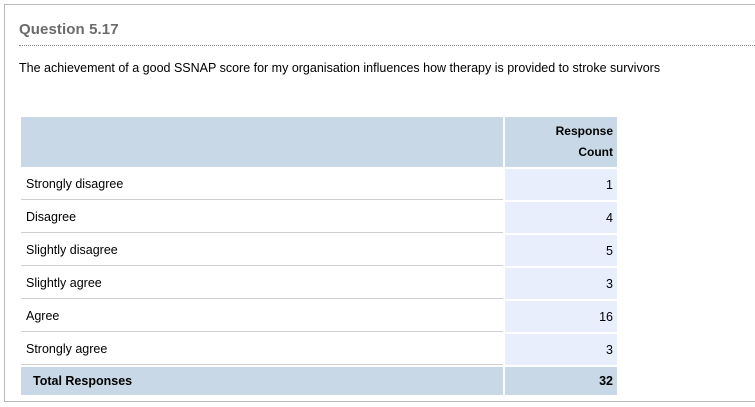  I want to click on total-responses-count: 32, so click(561, 381).